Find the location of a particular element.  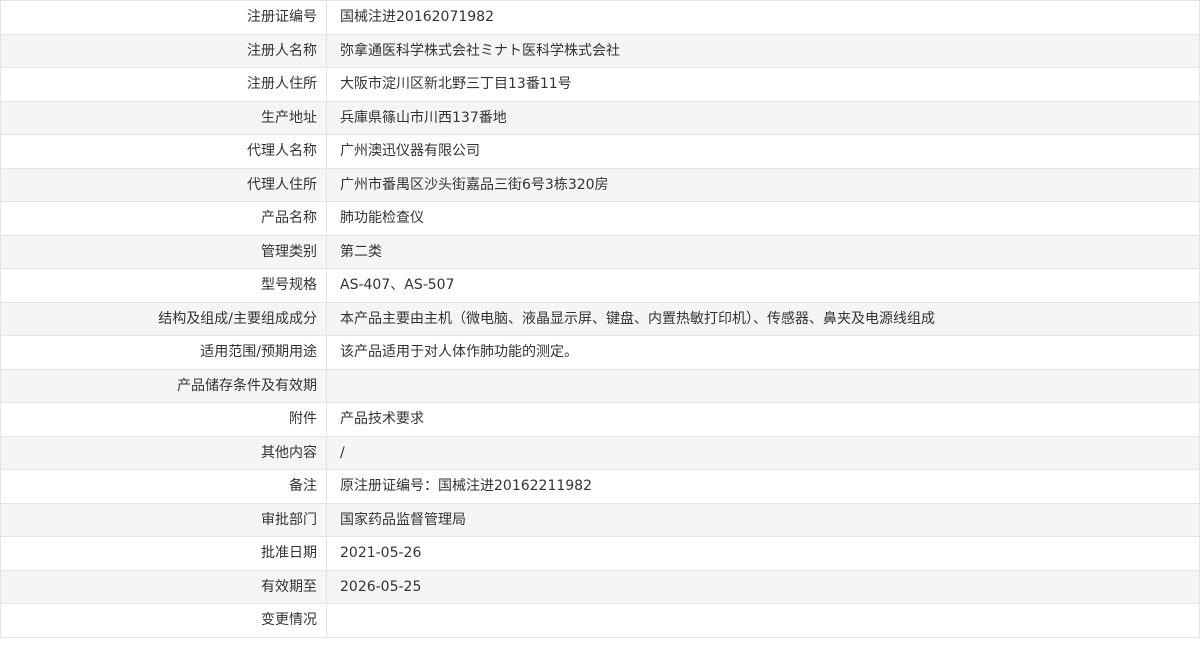

row-label: 型号规格 is located at coordinates (164, 285).